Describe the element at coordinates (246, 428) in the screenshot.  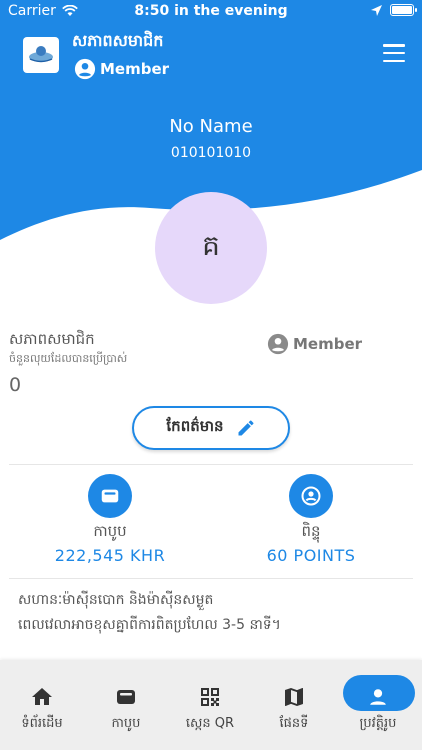
I see `pencil-icon` at that location.